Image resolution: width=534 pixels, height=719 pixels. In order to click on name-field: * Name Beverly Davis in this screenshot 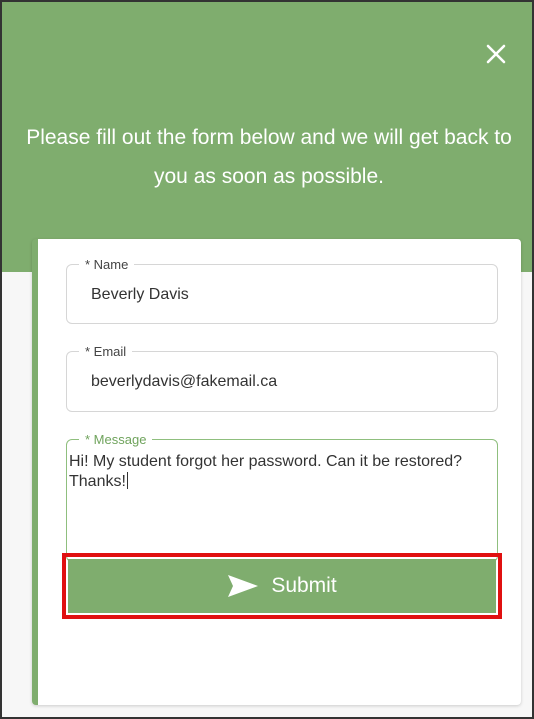, I will do `click(282, 290)`.